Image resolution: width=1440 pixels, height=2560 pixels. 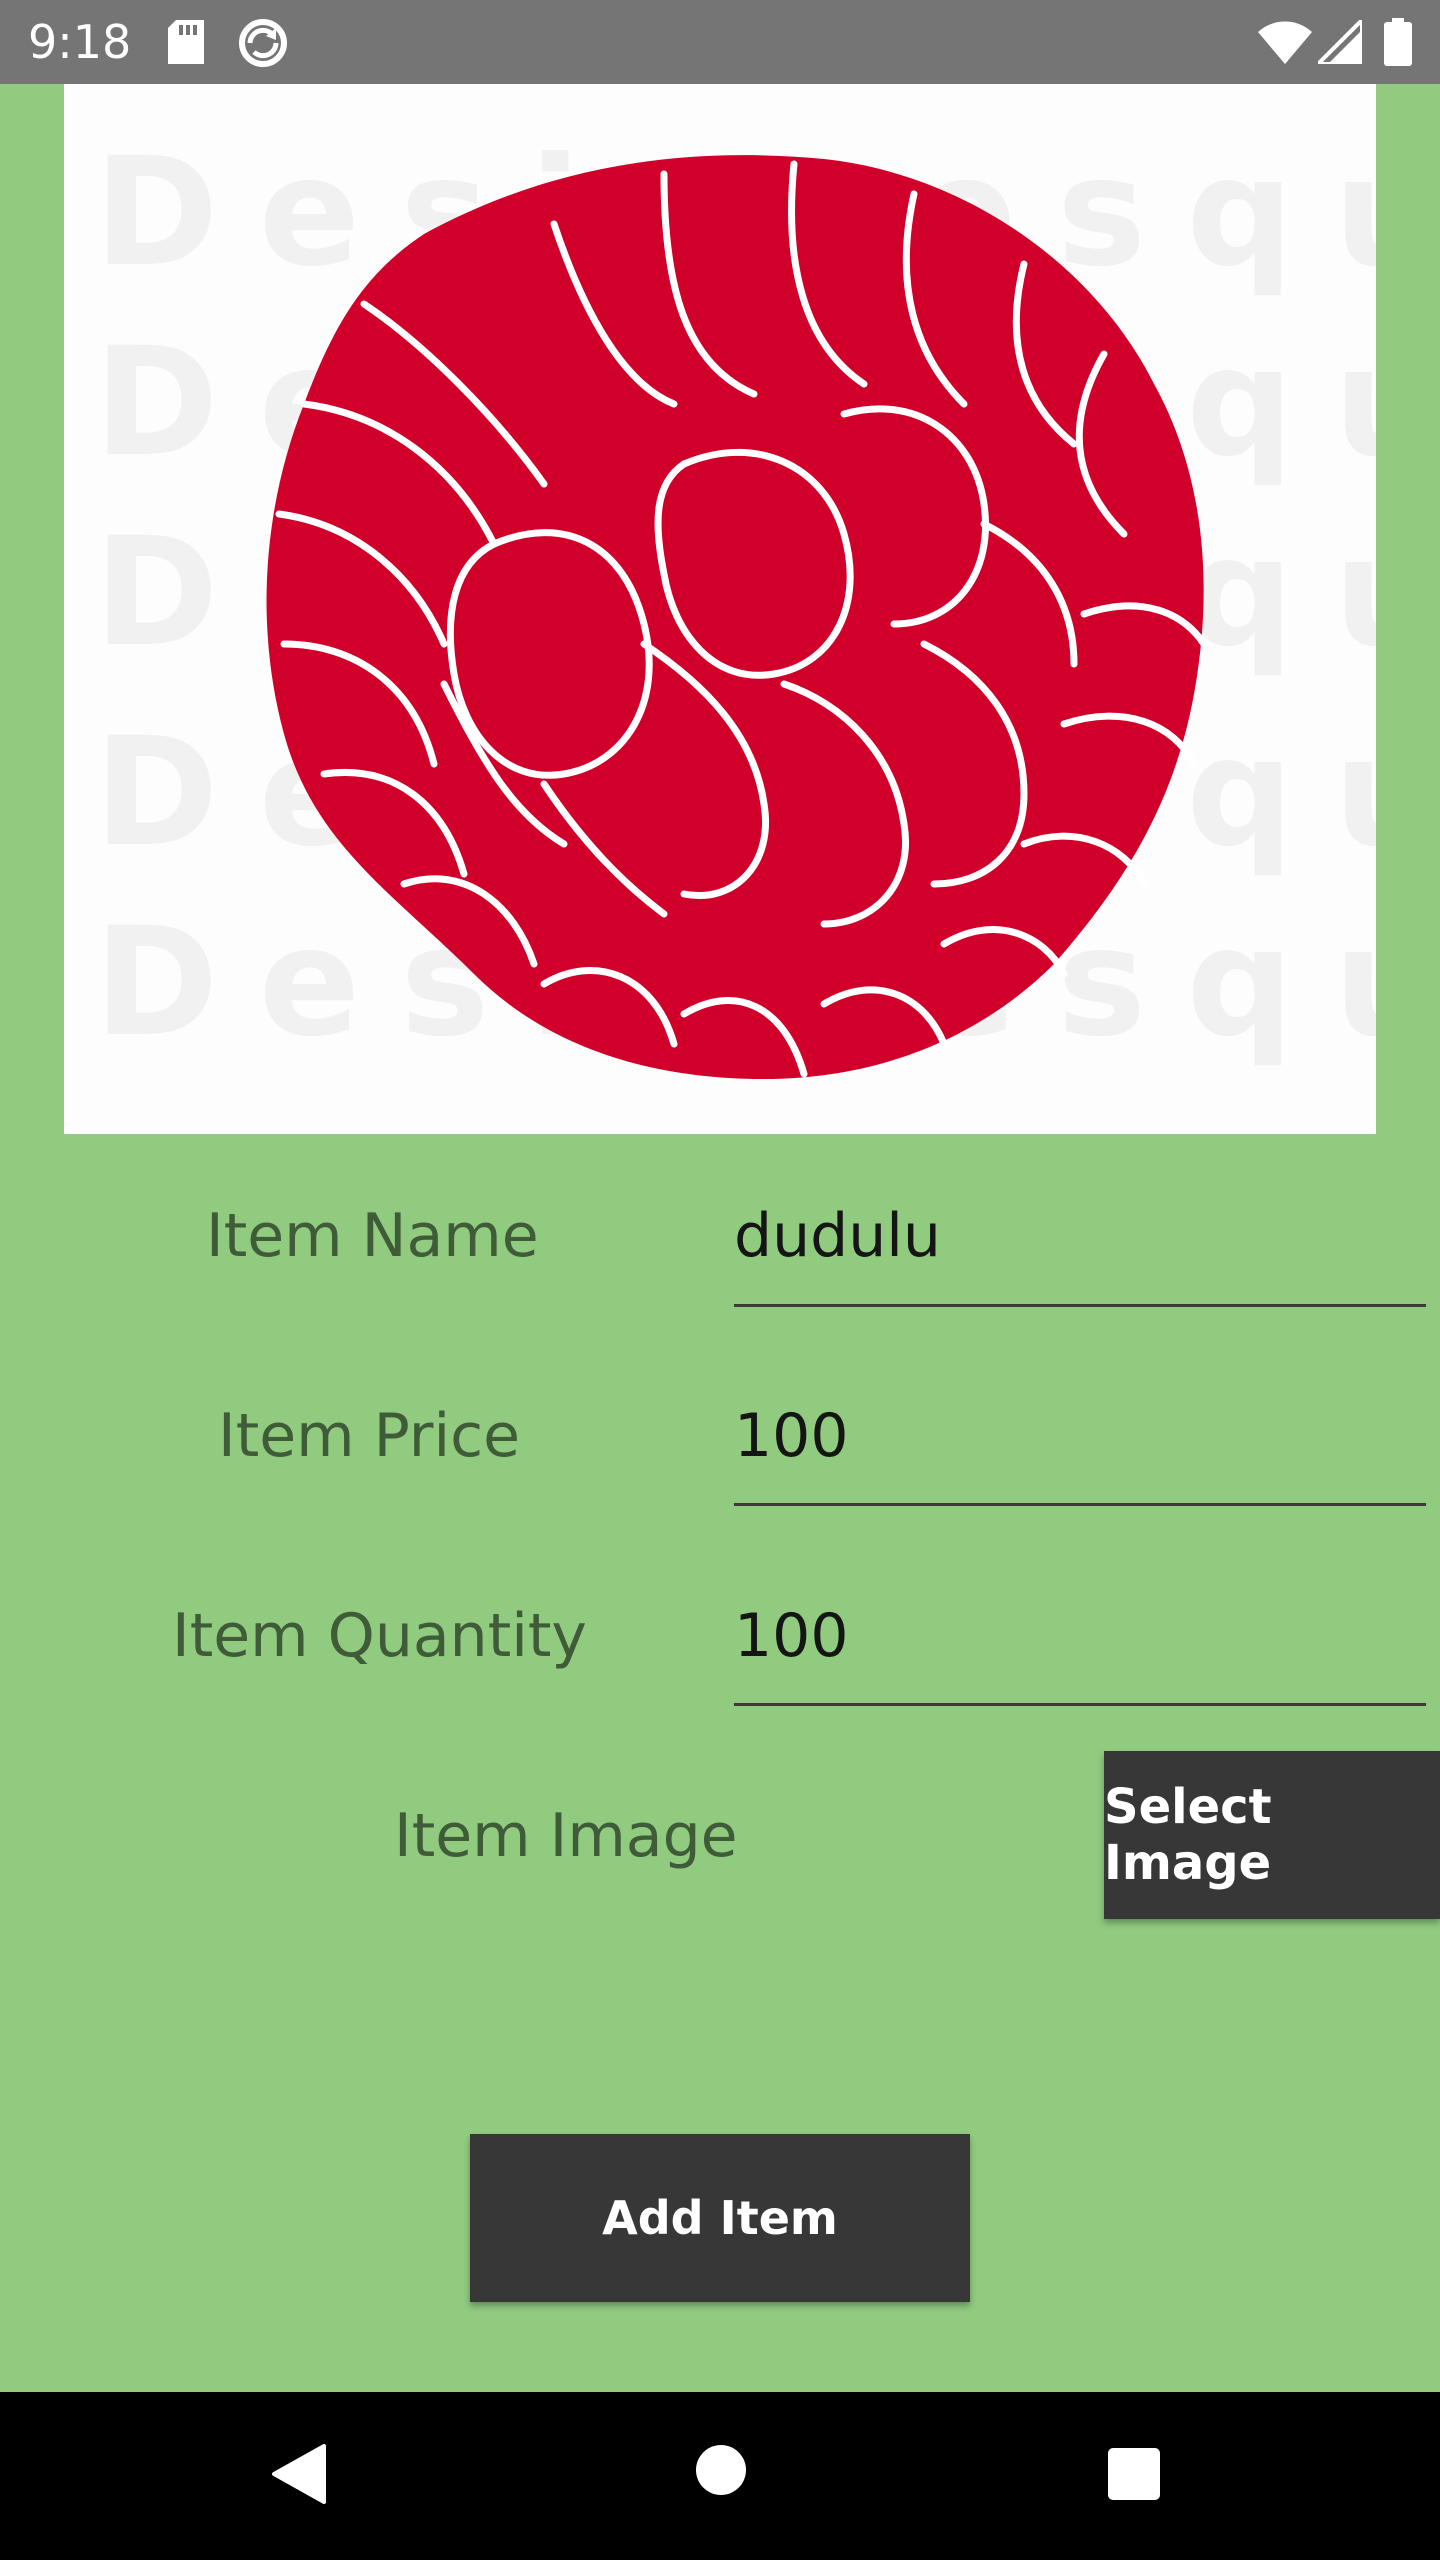 I want to click on back-icon, so click(x=298, y=2476).